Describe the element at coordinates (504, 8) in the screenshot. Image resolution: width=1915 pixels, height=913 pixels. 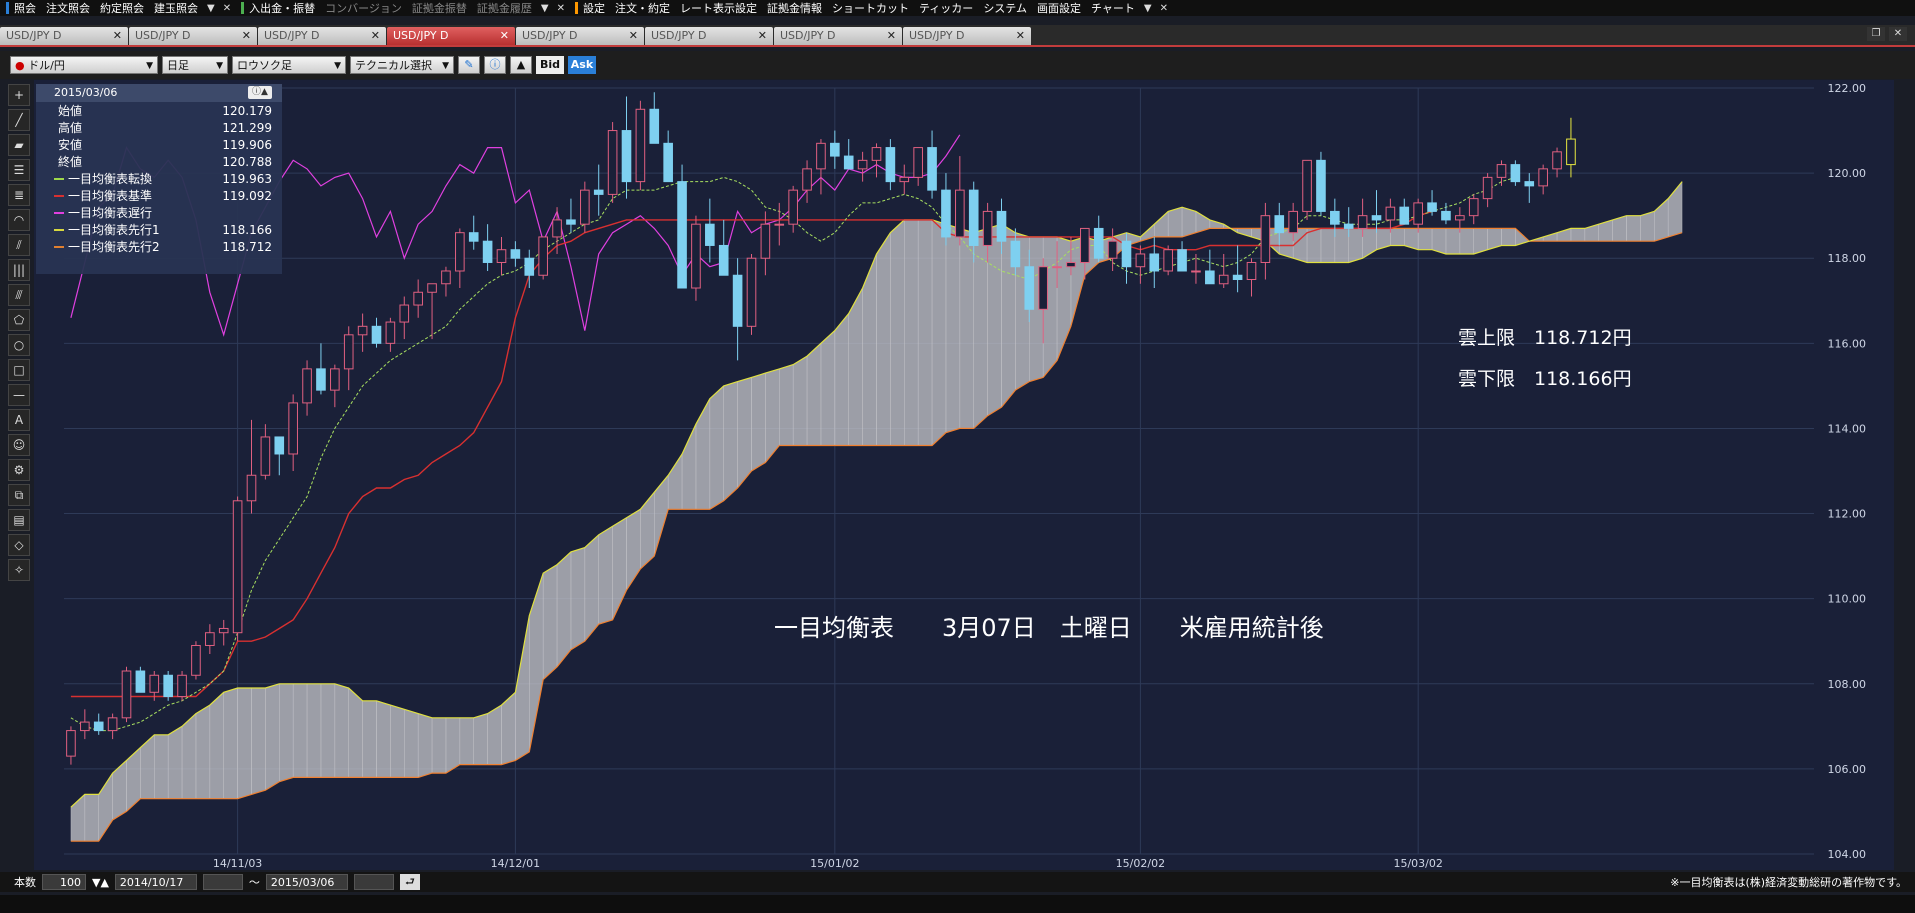
I see `menu-item-margin-history: 証拠金履歴` at that location.